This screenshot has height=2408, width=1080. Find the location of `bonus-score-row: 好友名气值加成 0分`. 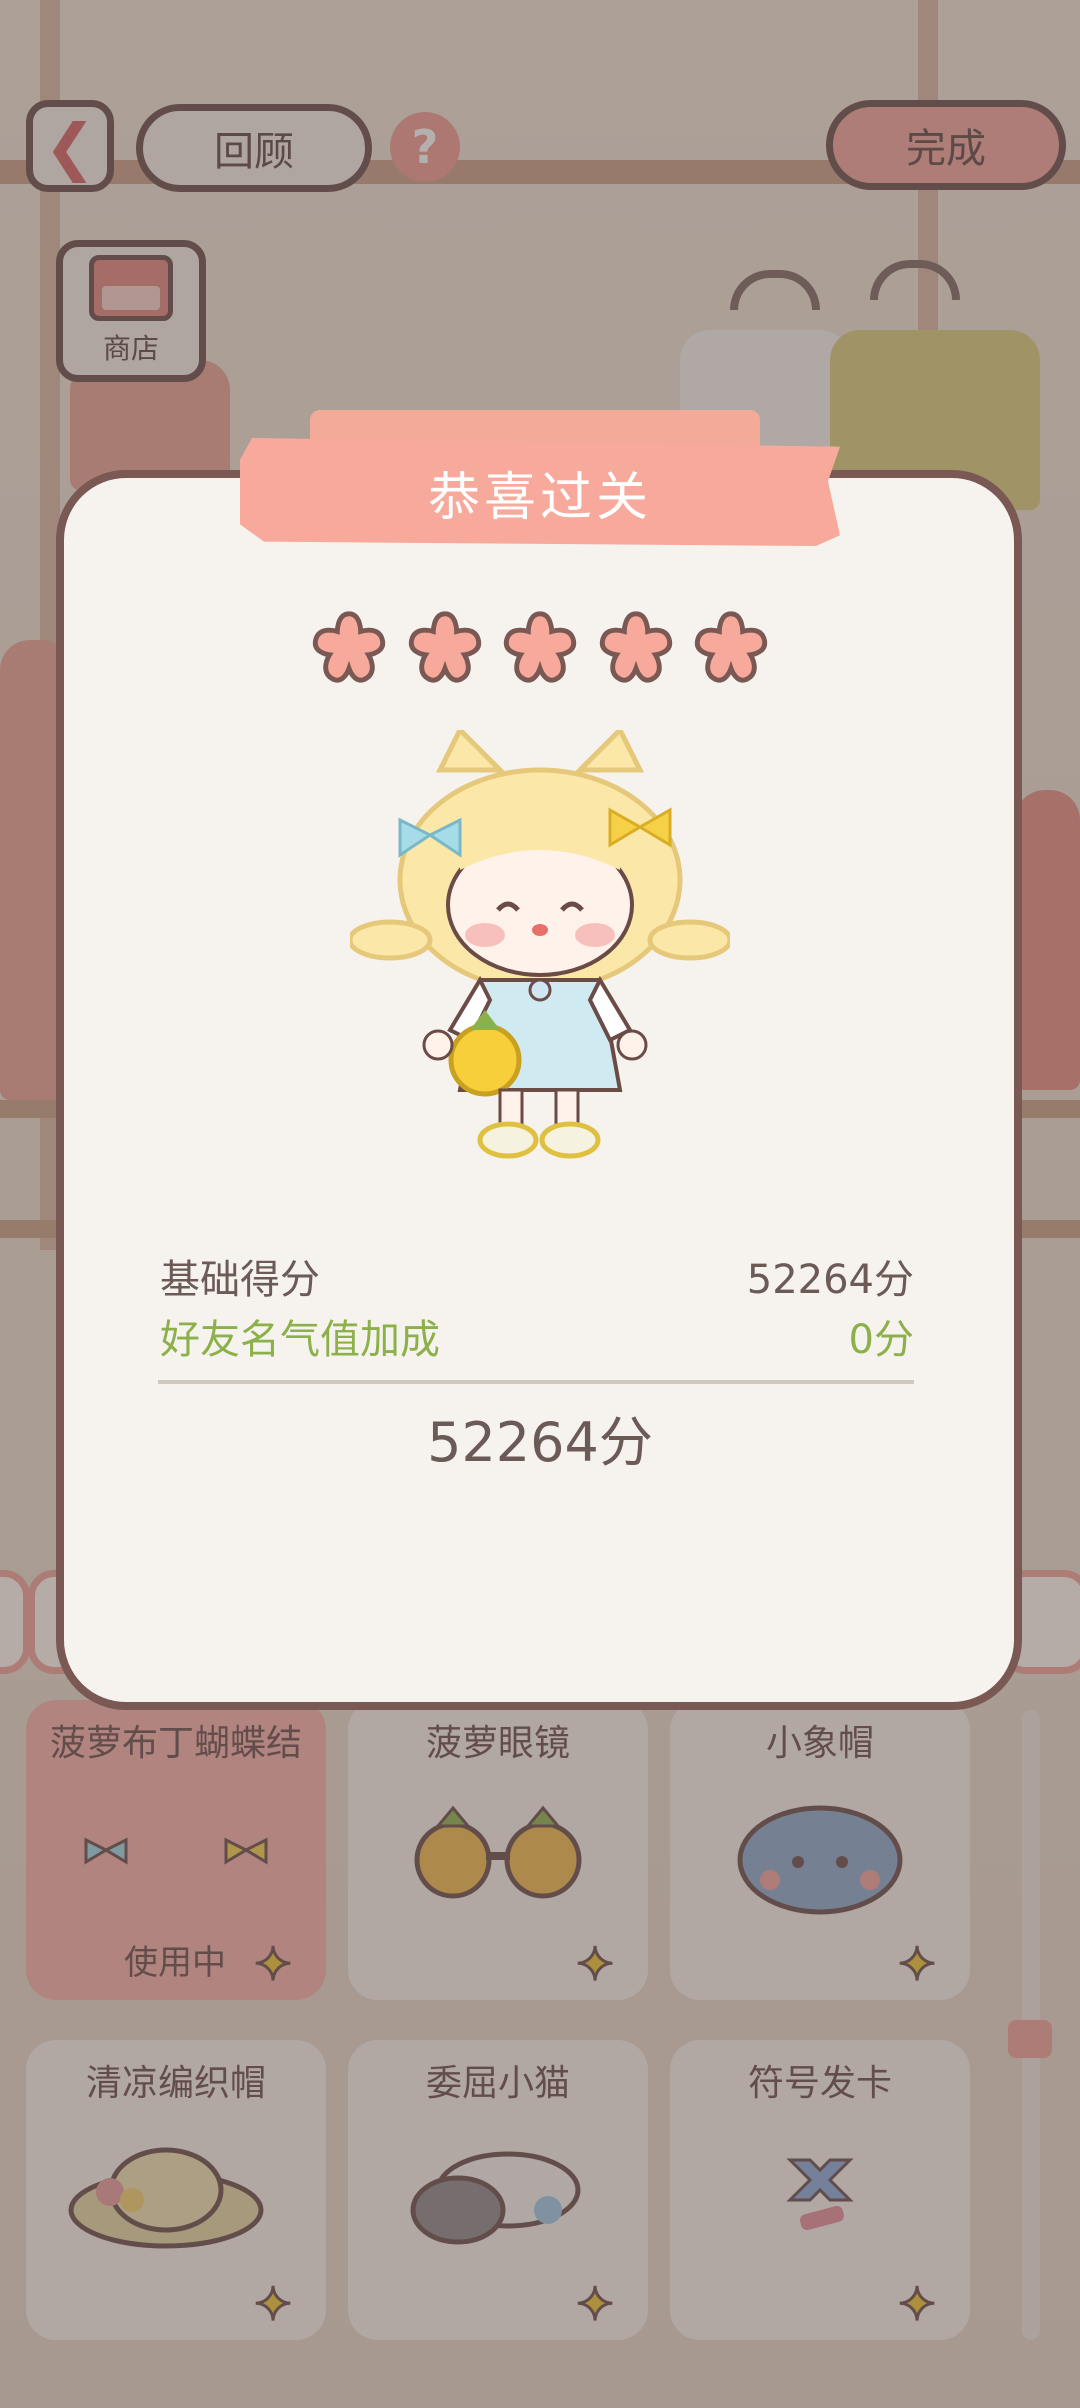

bonus-score-row: 好友名气值加成 0分 is located at coordinates (537, 1340).